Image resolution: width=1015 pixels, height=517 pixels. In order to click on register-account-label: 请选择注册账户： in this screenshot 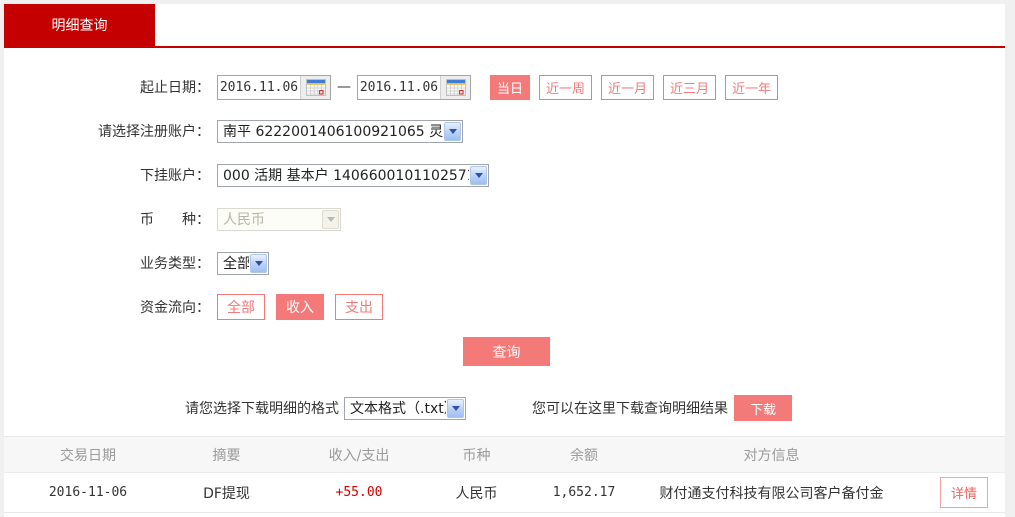, I will do `click(154, 132)`.